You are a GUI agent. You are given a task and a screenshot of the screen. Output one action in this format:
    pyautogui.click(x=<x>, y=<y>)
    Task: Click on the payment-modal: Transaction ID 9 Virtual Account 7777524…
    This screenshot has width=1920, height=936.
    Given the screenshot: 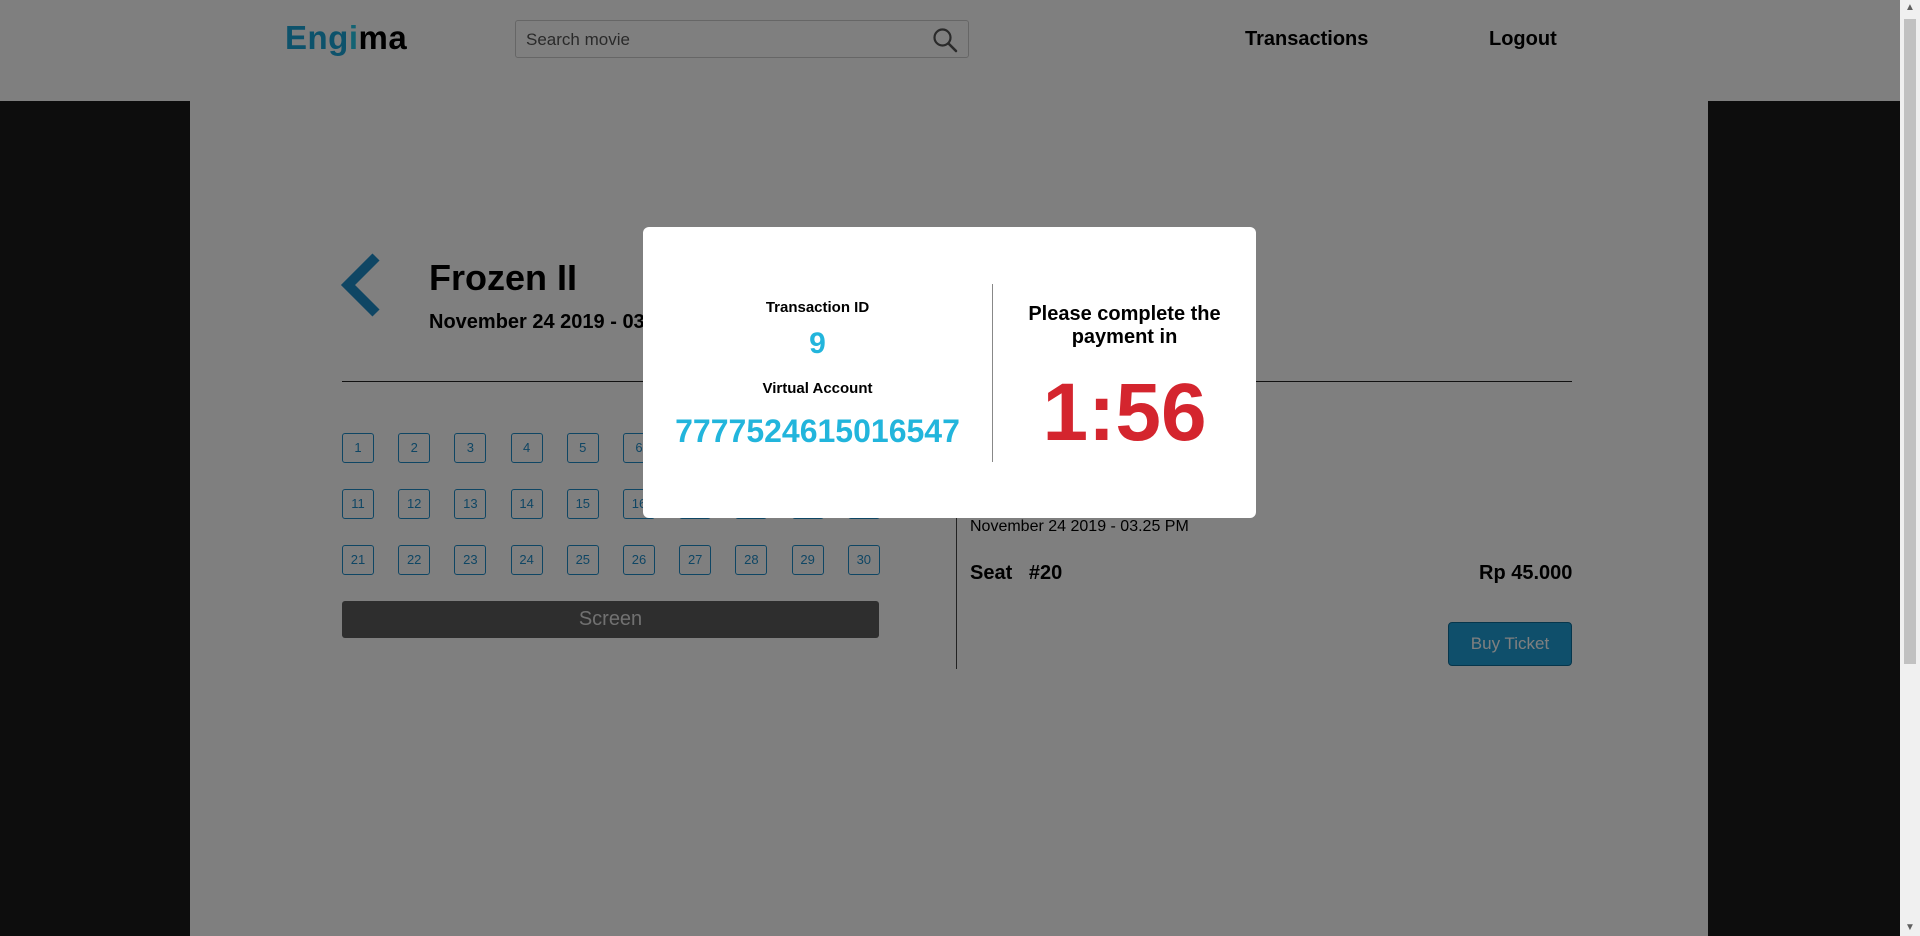 What is the action you would take?
    pyautogui.click(x=949, y=372)
    